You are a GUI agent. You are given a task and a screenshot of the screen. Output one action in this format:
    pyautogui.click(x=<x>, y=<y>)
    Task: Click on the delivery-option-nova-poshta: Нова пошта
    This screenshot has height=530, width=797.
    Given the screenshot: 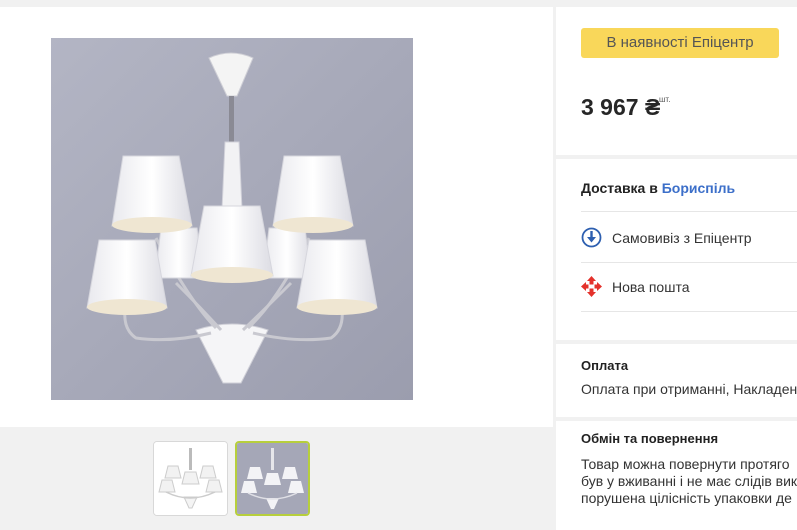 What is the action you would take?
    pyautogui.click(x=635, y=286)
    